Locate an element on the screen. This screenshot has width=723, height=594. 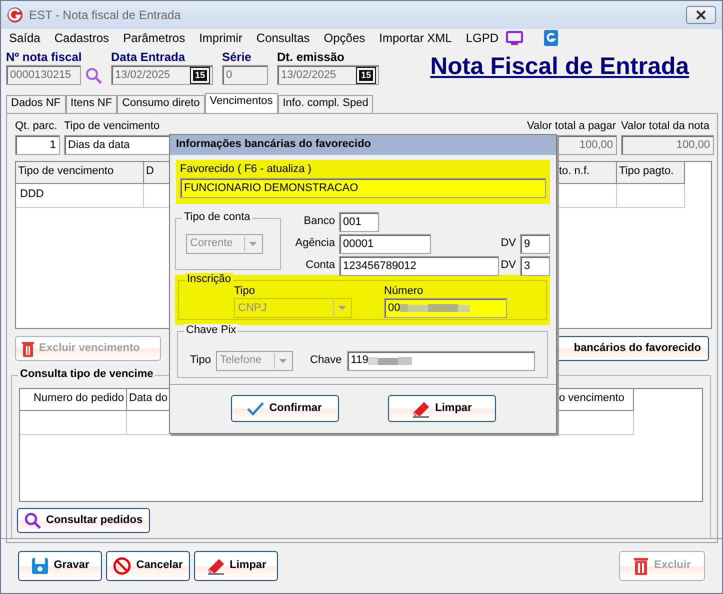
text-field: 0000130215 is located at coordinates (43, 75).